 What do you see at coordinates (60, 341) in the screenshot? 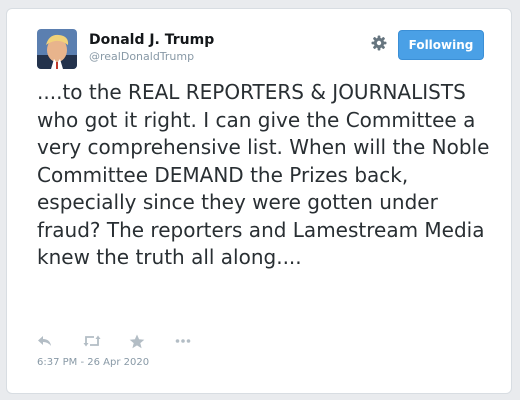
I see `reply-icon` at bounding box center [60, 341].